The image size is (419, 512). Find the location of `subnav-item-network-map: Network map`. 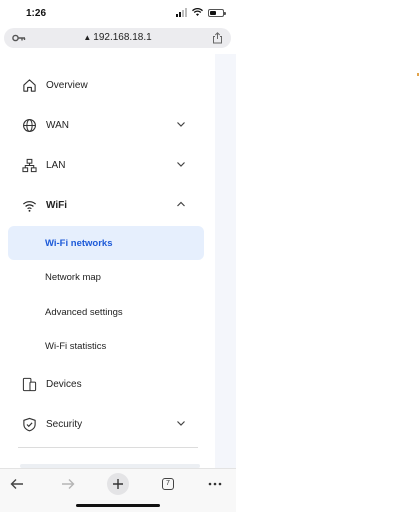

subnav-item-network-map: Network map is located at coordinates (106, 277).